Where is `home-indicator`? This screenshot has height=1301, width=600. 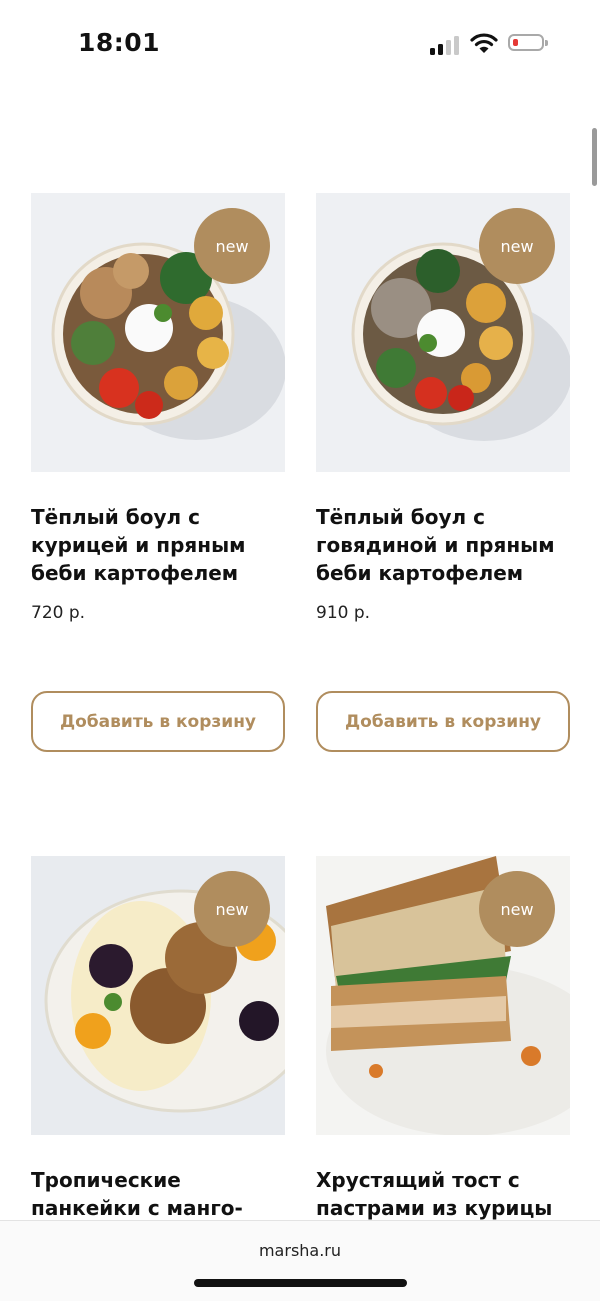 home-indicator is located at coordinates (300, 1283).